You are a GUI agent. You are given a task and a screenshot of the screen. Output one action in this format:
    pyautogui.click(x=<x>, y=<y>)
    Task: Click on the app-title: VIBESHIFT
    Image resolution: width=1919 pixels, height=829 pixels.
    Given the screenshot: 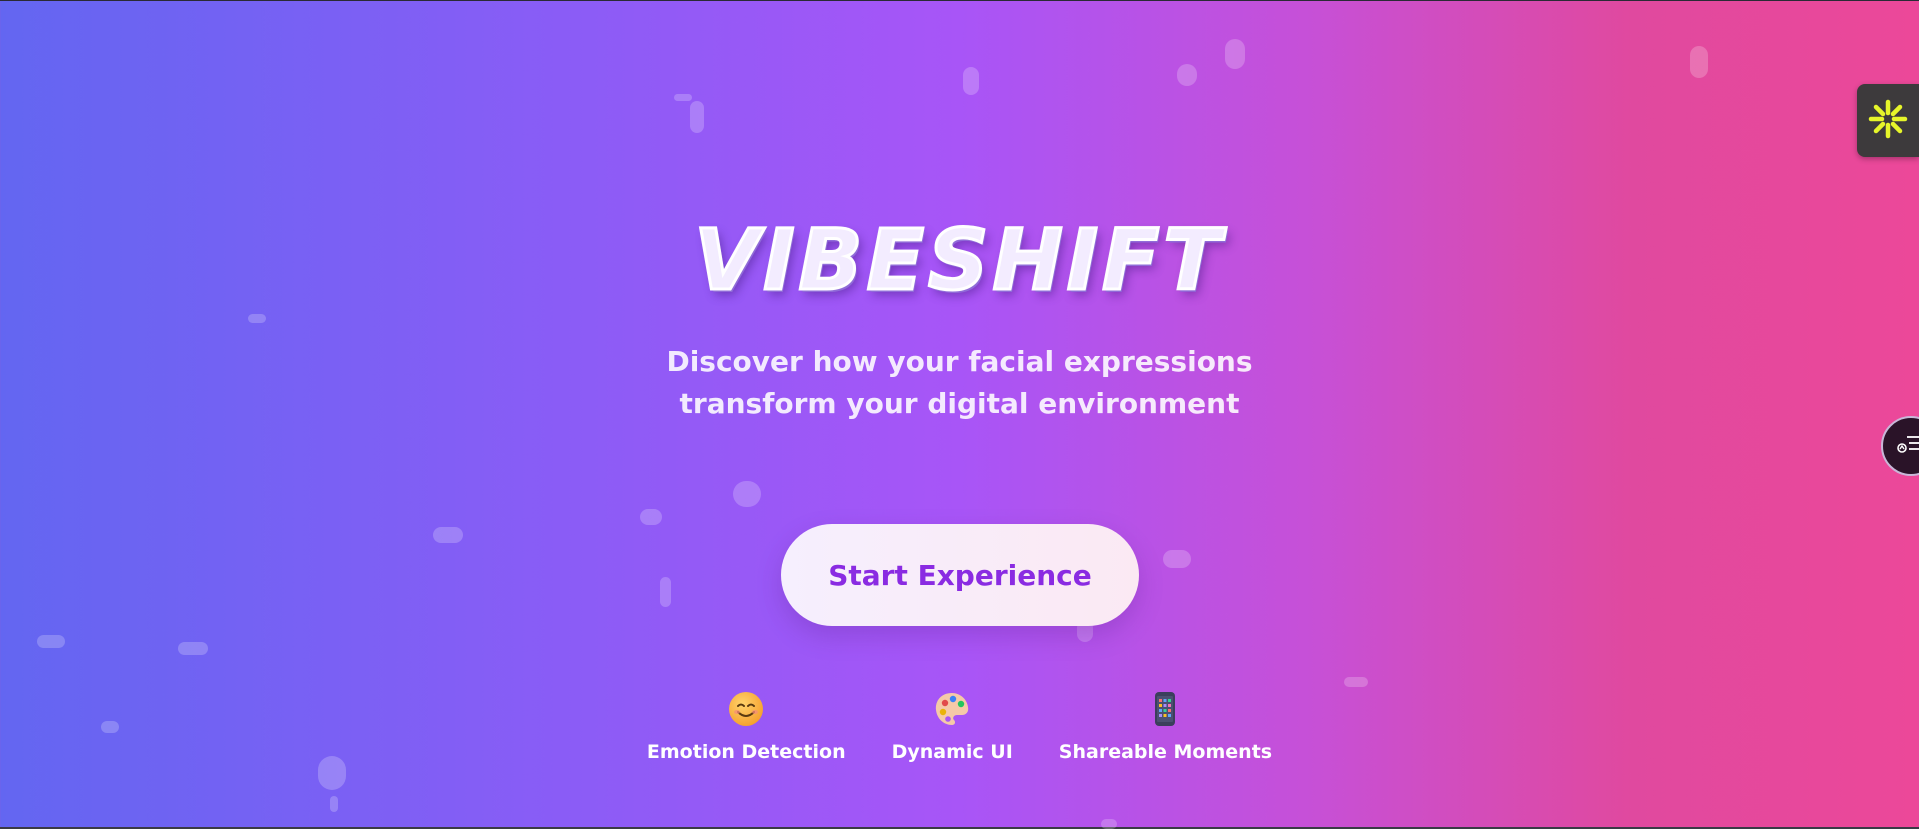 What is the action you would take?
    pyautogui.click(x=959, y=260)
    